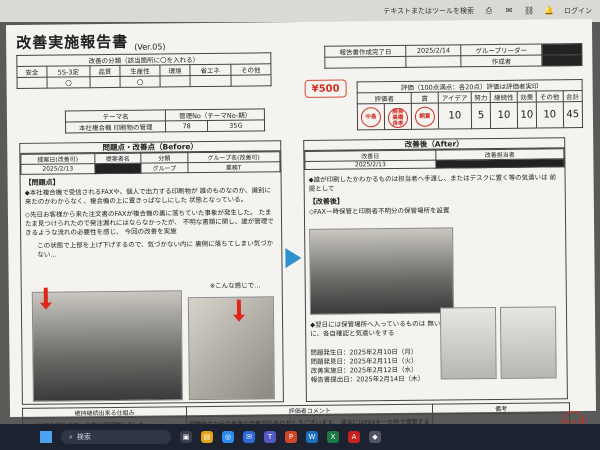  I want to click on award-stamp: 銅賞, so click(424, 116).